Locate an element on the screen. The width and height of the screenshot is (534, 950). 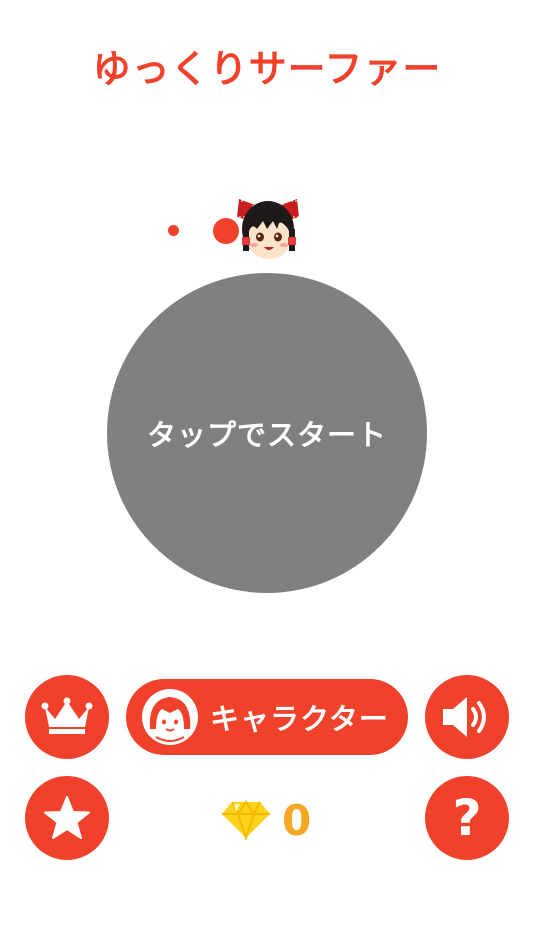
character-select-button: キャラクター is located at coordinates (267, 717).